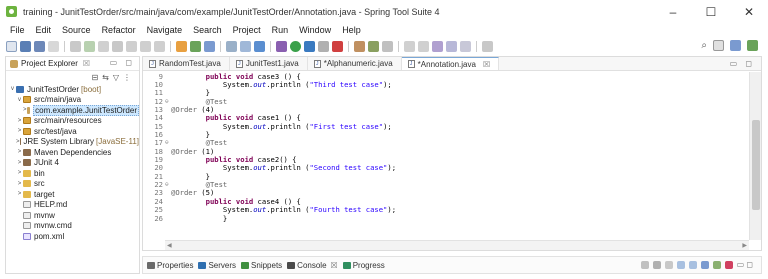 The height and width of the screenshot is (279, 768). Describe the element at coordinates (72, 131) in the screenshot. I see `tree-item: > src/test/java` at that location.